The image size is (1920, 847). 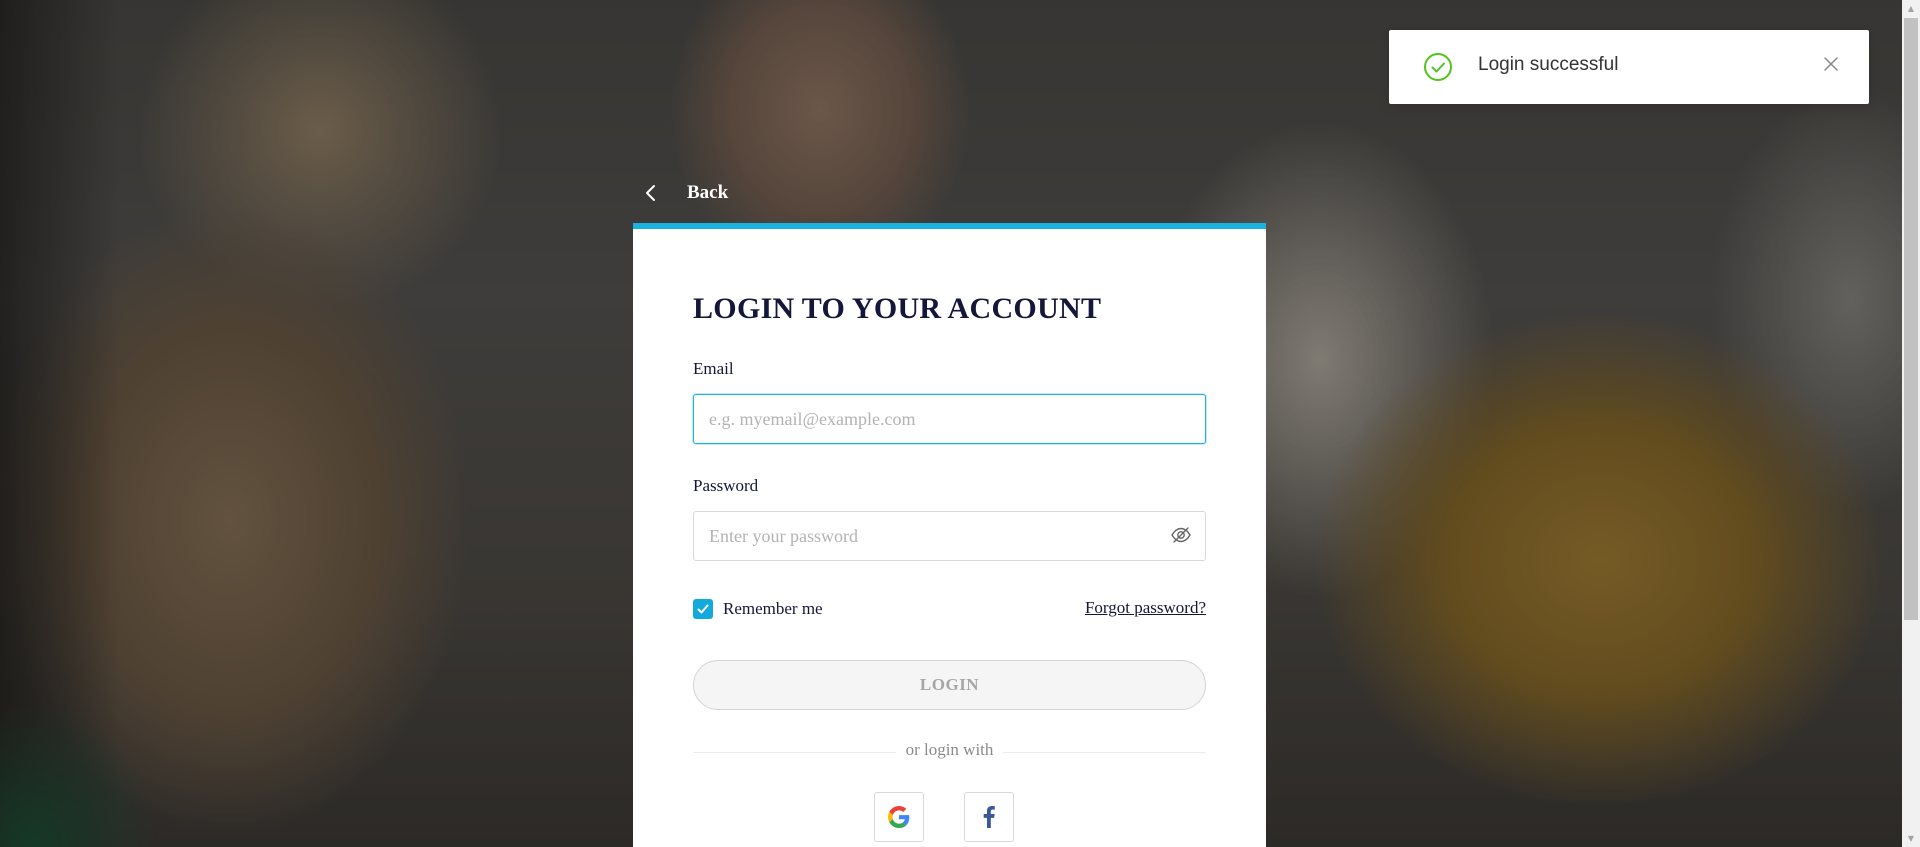 What do you see at coordinates (651, 193) in the screenshot?
I see `chevron-left-icon` at bounding box center [651, 193].